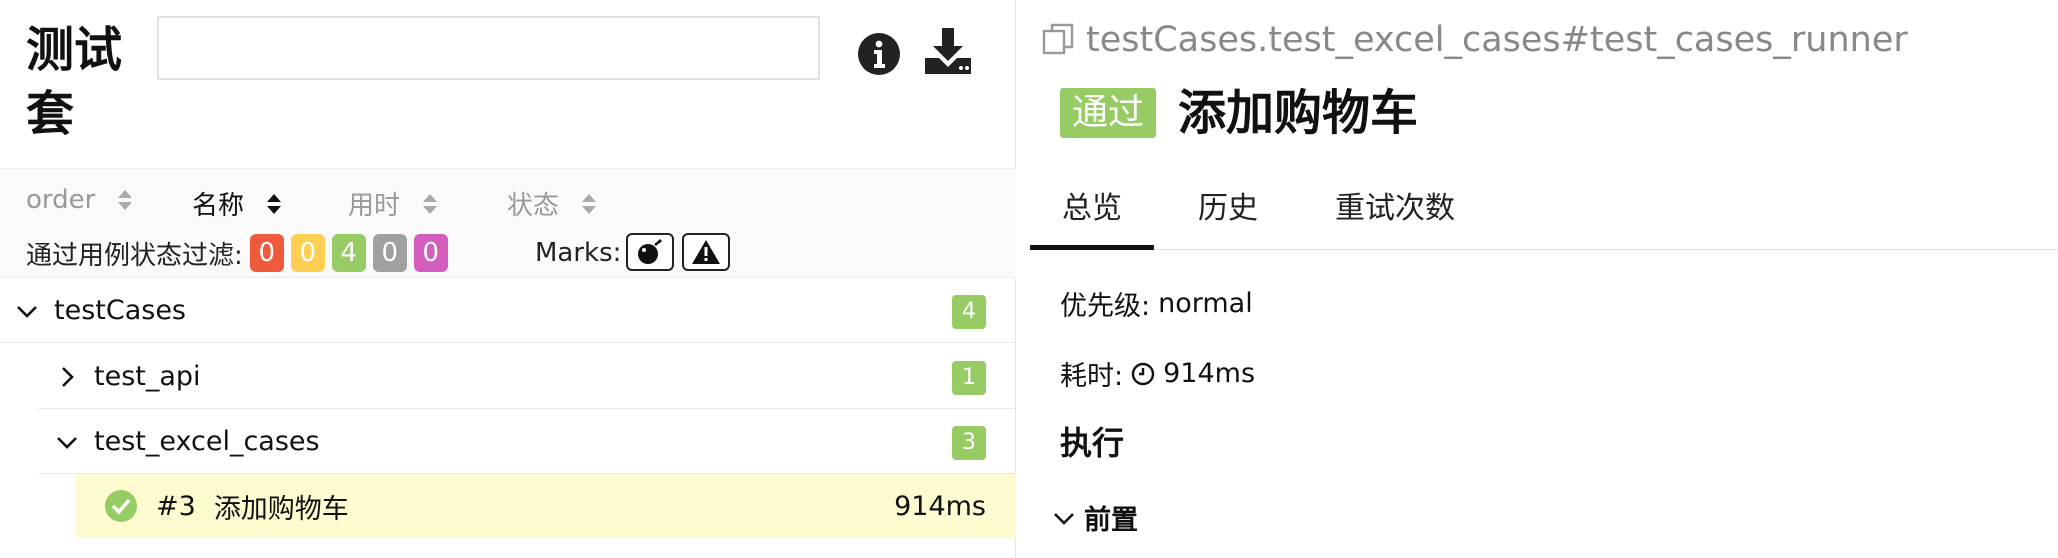 Image resolution: width=2058 pixels, height=558 pixels. I want to click on case-duration: 914ms, so click(940, 506).